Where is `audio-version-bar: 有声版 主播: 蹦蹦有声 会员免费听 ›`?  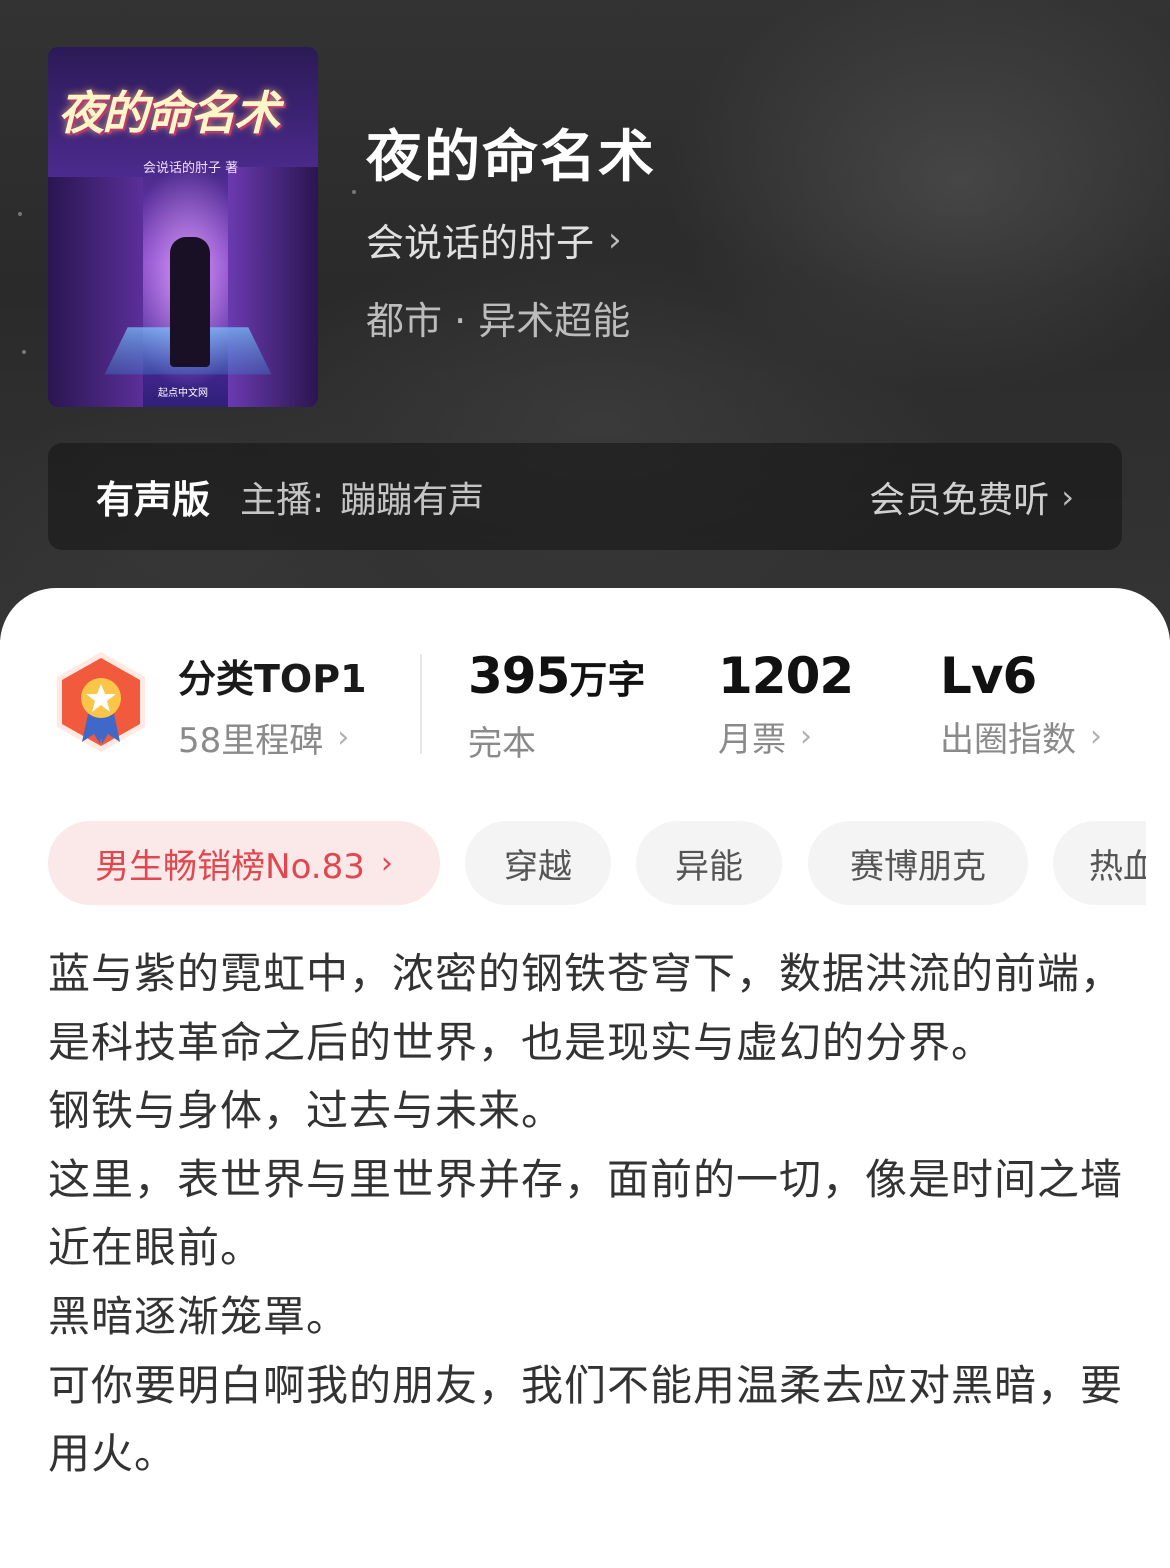 audio-version-bar: 有声版 主播: 蹦蹦有声 会员免费听 › is located at coordinates (585, 496).